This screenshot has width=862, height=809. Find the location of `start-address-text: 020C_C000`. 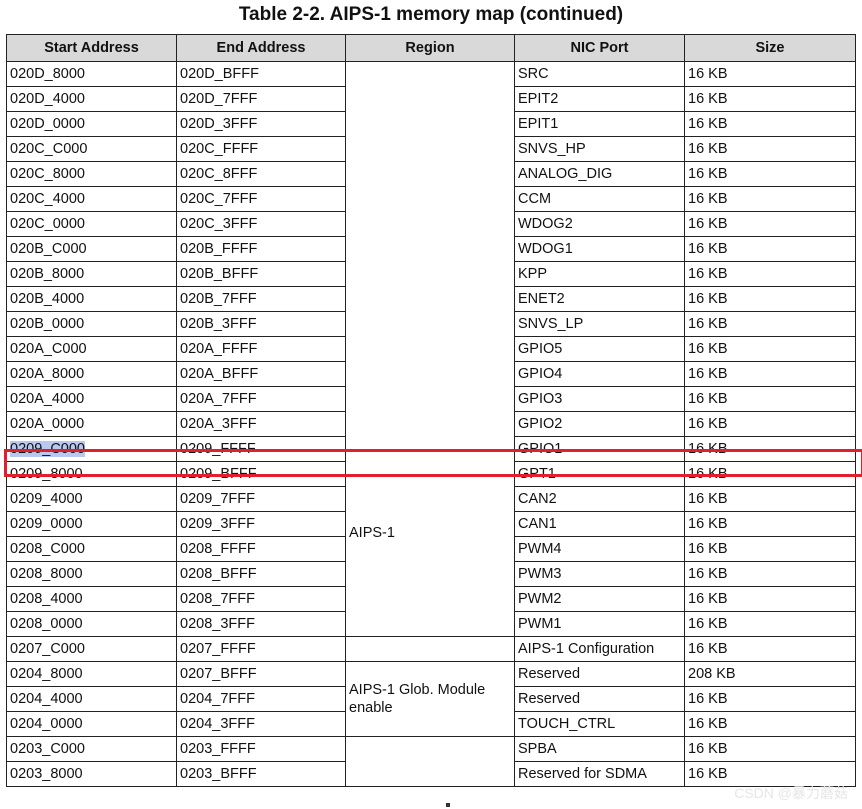

start-address-text: 020C_C000 is located at coordinates (49, 149).